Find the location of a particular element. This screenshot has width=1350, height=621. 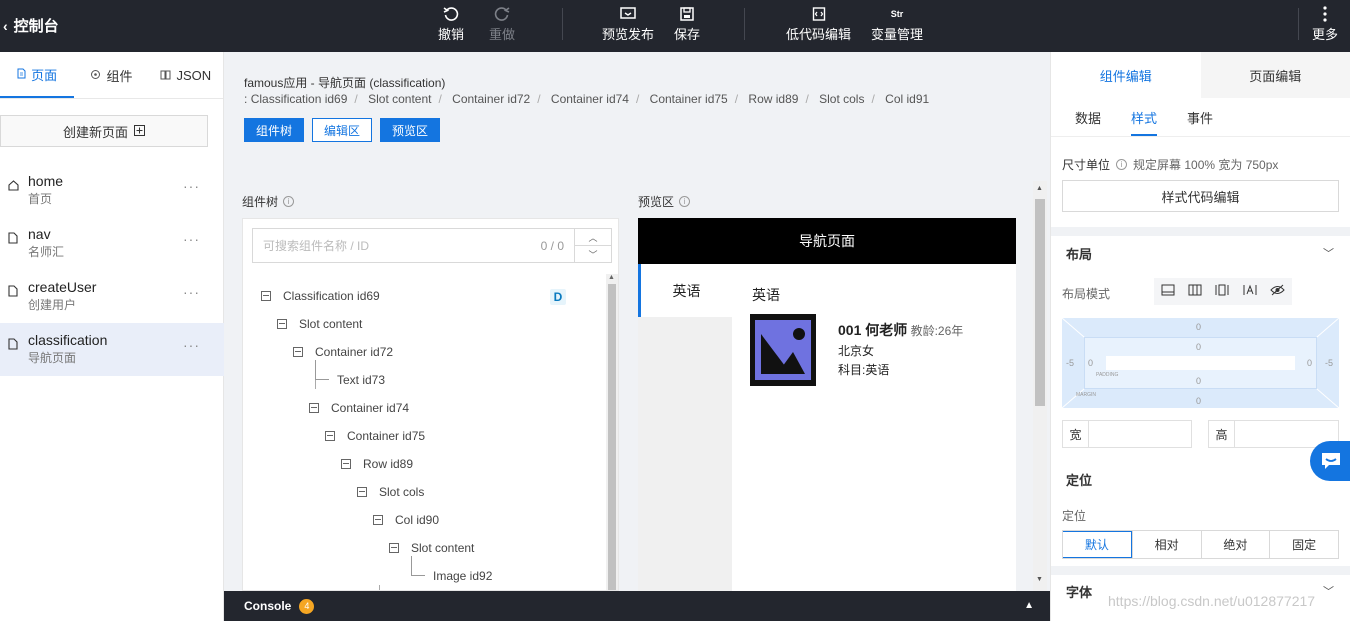

variable-manage-button: Str 变量管理 is located at coordinates (897, 23).